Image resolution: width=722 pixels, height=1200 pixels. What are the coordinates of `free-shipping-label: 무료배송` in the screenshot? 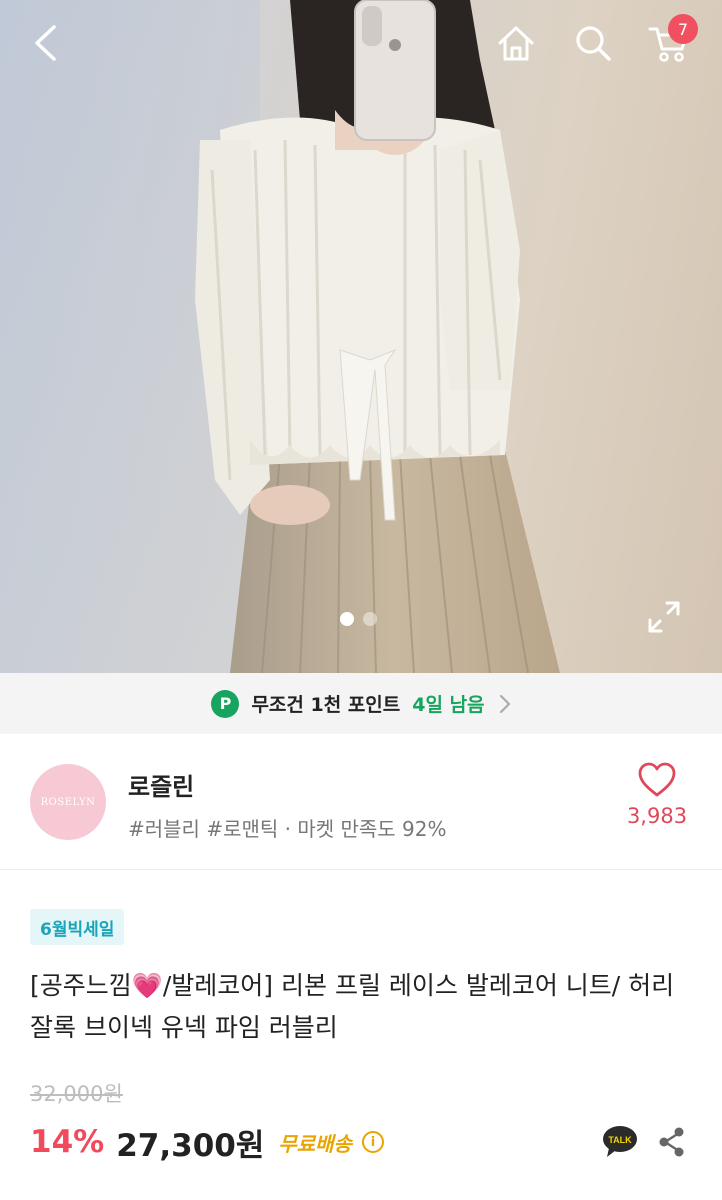 It's located at (315, 1143).